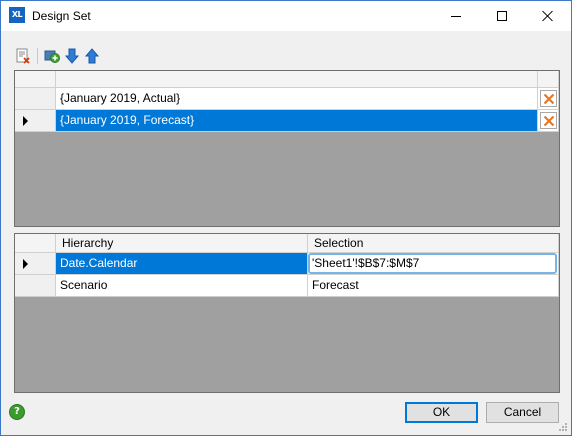 Image resolution: width=572 pixels, height=436 pixels. What do you see at coordinates (433, 286) in the screenshot?
I see `selection-cell: Forecast` at bounding box center [433, 286].